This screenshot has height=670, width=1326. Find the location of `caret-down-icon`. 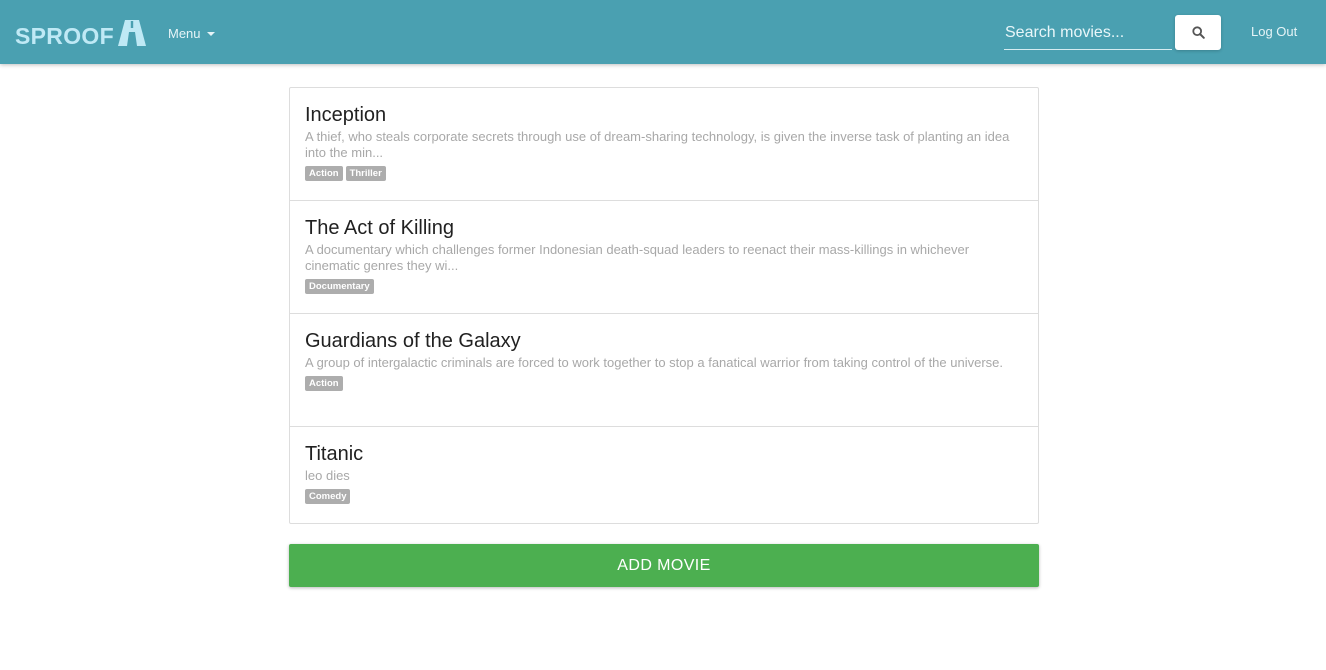

caret-down-icon is located at coordinates (210, 34).